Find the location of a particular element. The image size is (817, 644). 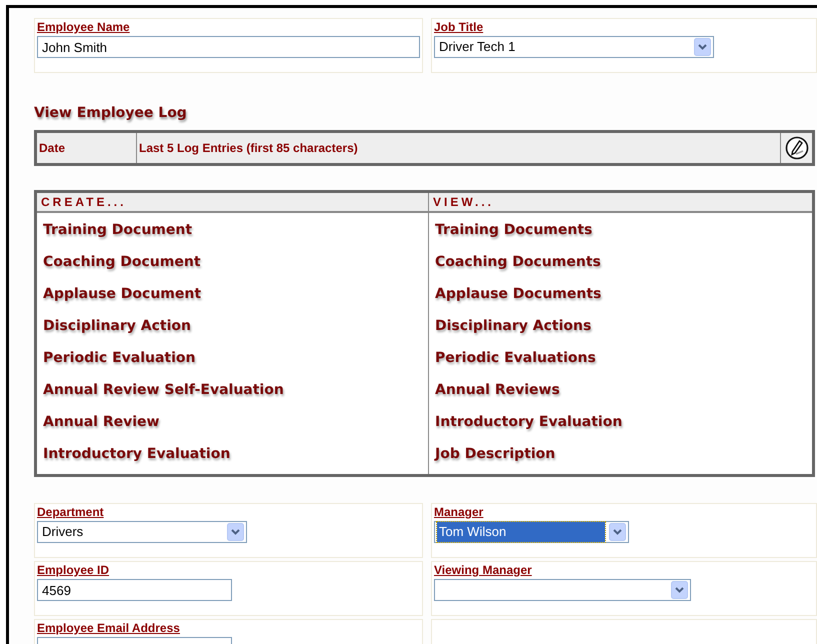

document-link: Annual Review Self-Evaluation is located at coordinates (163, 390).